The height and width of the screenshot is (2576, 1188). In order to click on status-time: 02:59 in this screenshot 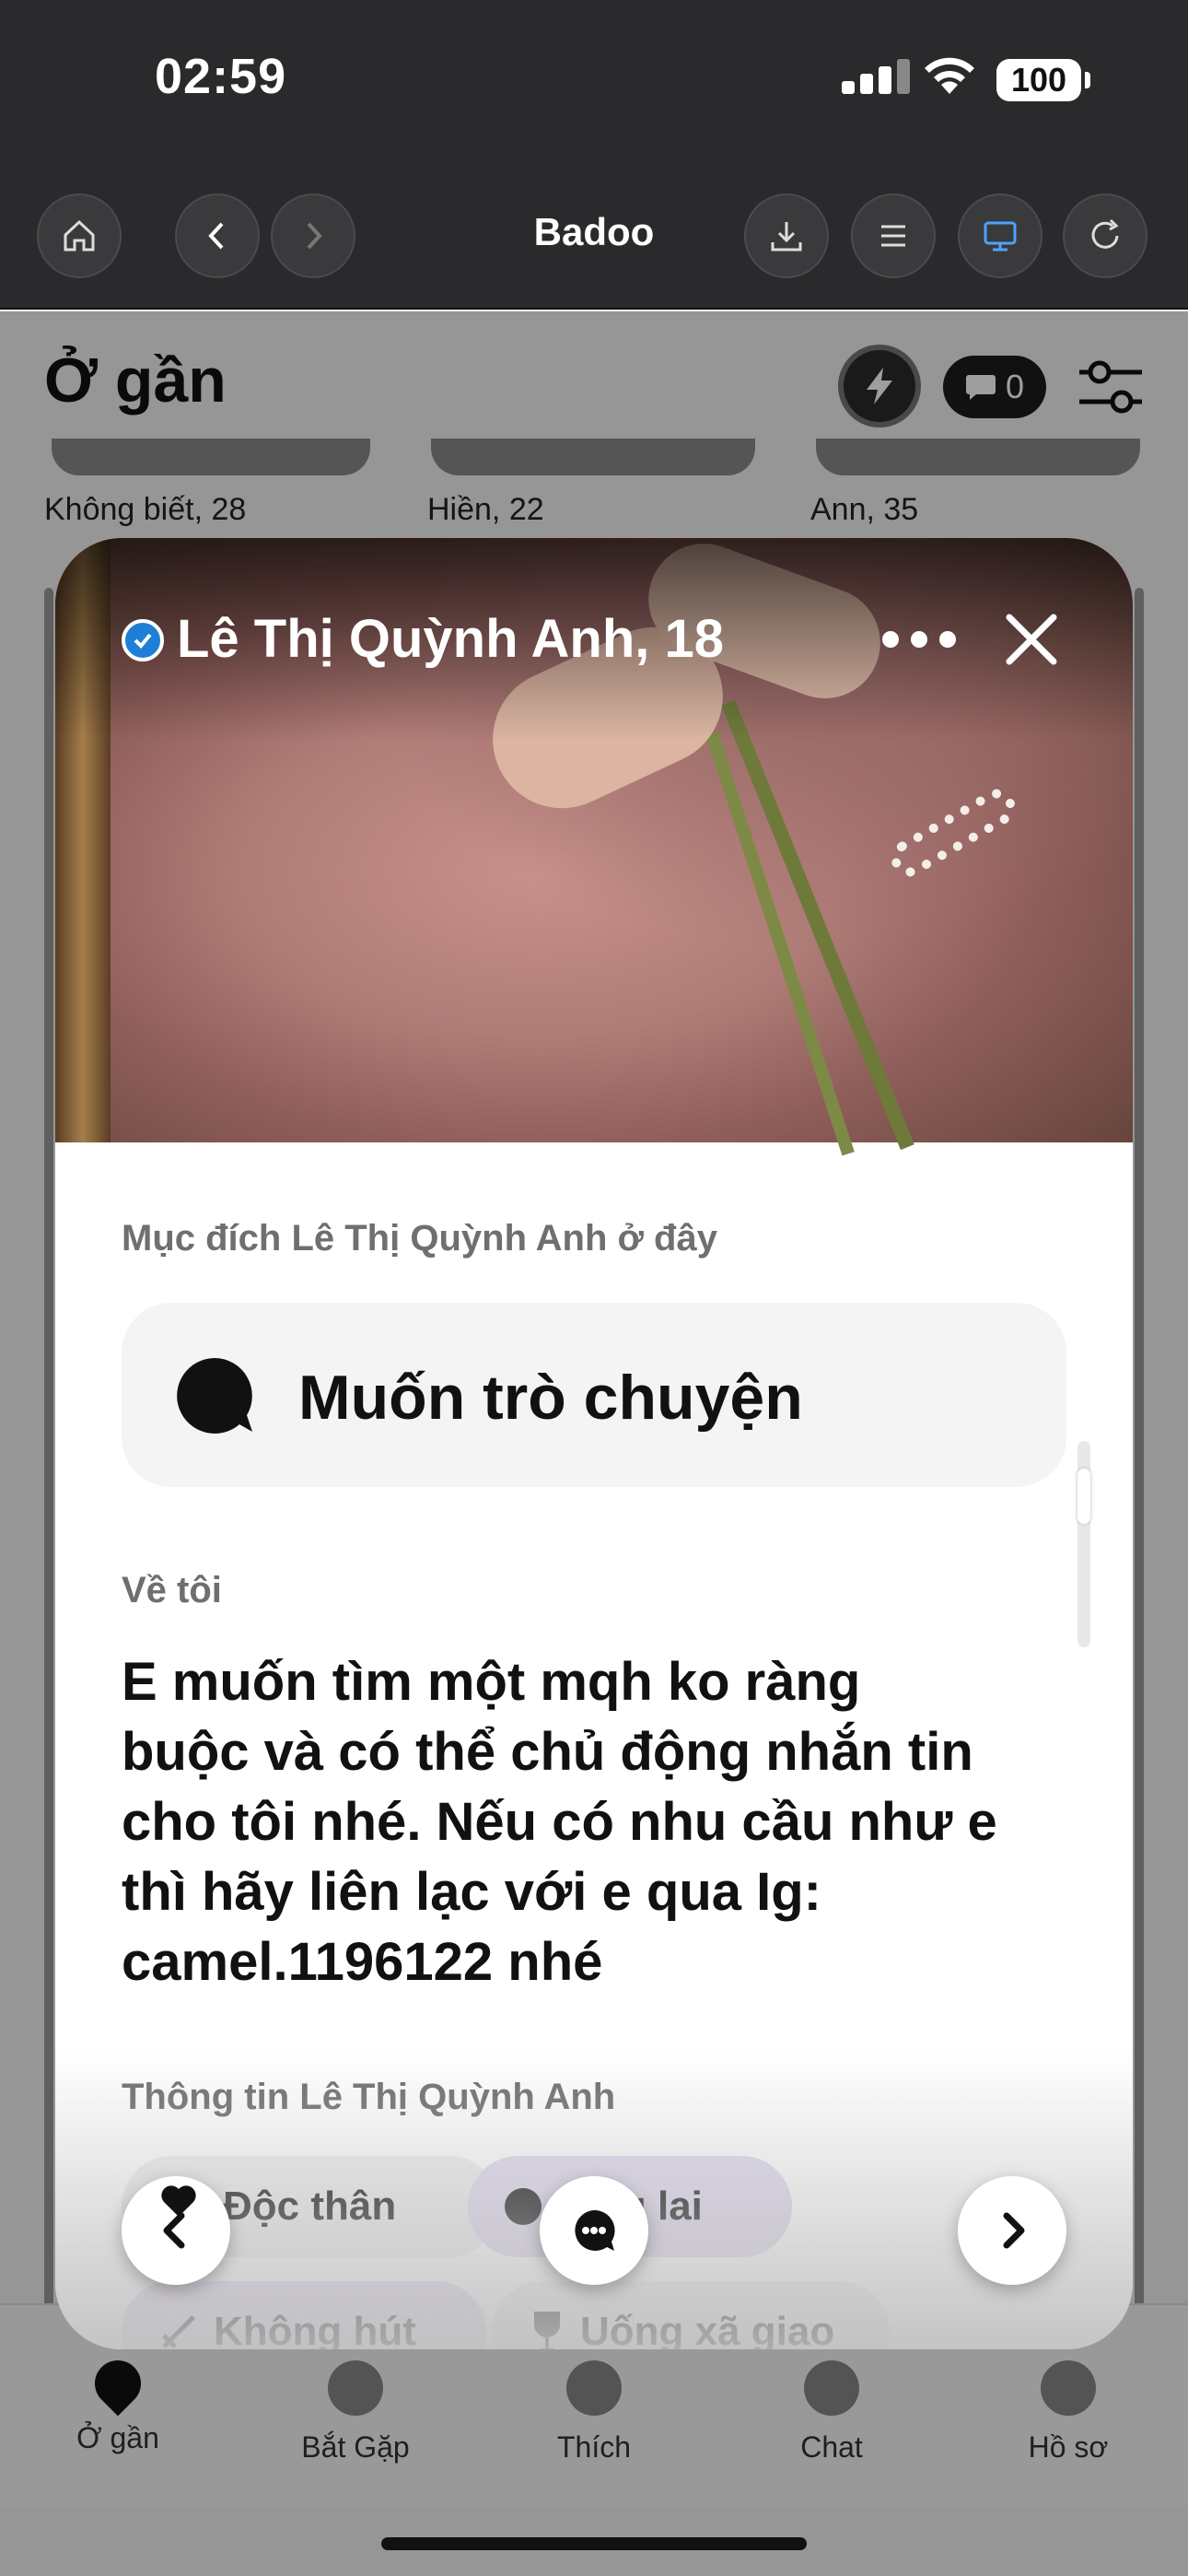, I will do `click(221, 76)`.